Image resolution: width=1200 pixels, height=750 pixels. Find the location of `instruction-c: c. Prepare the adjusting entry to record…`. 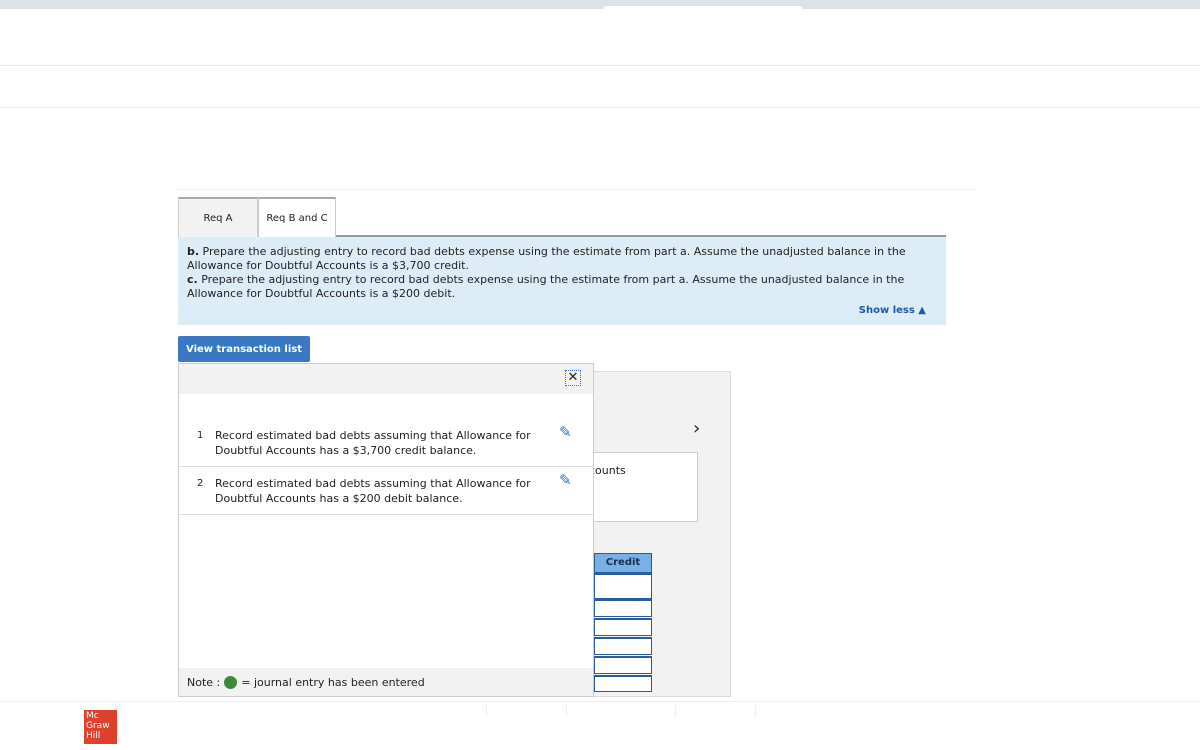

instruction-c: c. Prepare the adjusting entry to record… is located at coordinates (562, 287).